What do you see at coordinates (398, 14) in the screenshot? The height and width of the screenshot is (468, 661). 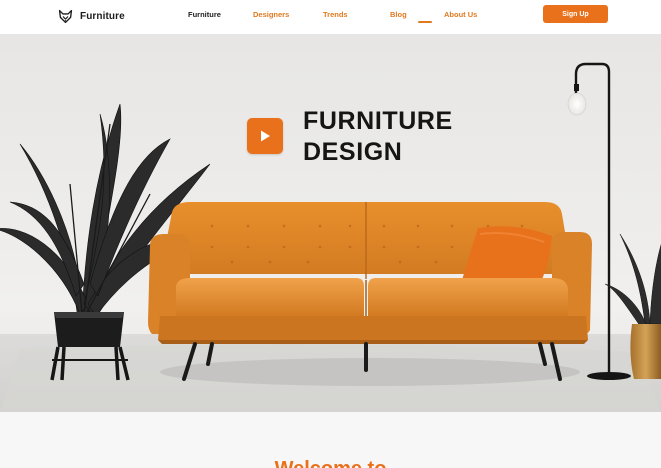 I see `nav-item-blog: Blog` at bounding box center [398, 14].